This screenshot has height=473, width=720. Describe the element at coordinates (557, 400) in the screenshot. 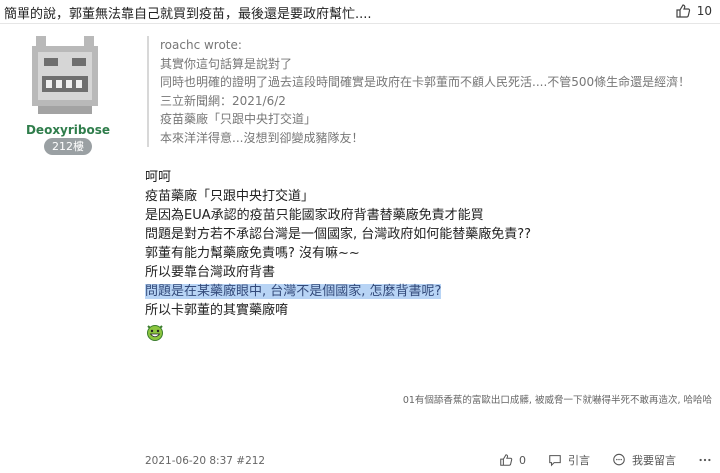

I see `user-signature: 01有個舔香蕉的富歐出口成髒, 被威脅一下就嚇得半死不敢再造次, 哈哈哈` at that location.